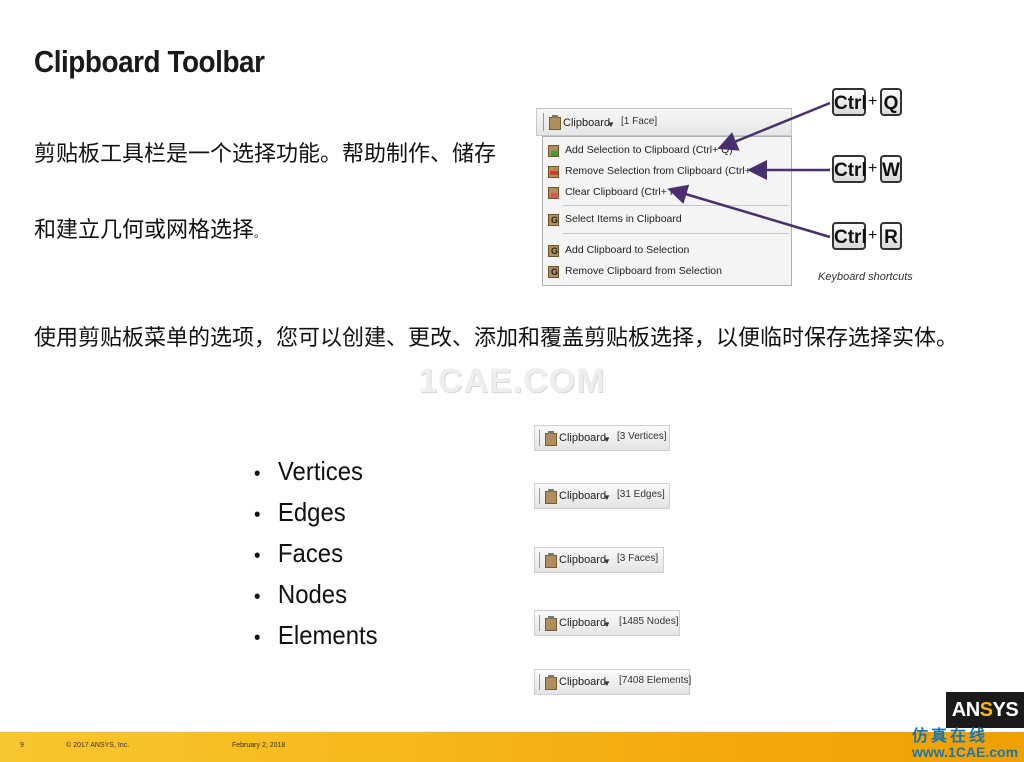  I want to click on r-key: R, so click(891, 236).